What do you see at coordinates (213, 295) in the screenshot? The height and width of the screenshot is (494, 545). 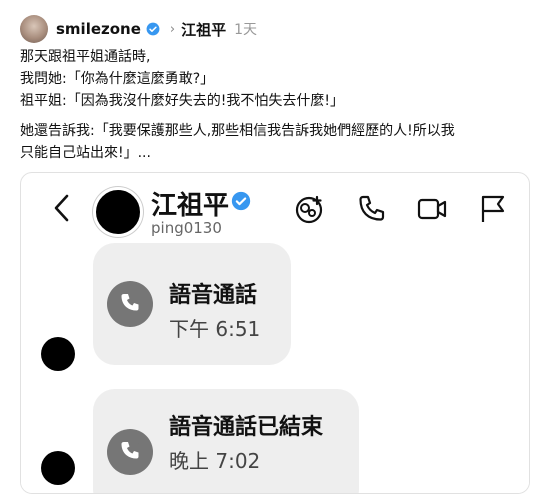 I see `call-title: 語音通話` at bounding box center [213, 295].